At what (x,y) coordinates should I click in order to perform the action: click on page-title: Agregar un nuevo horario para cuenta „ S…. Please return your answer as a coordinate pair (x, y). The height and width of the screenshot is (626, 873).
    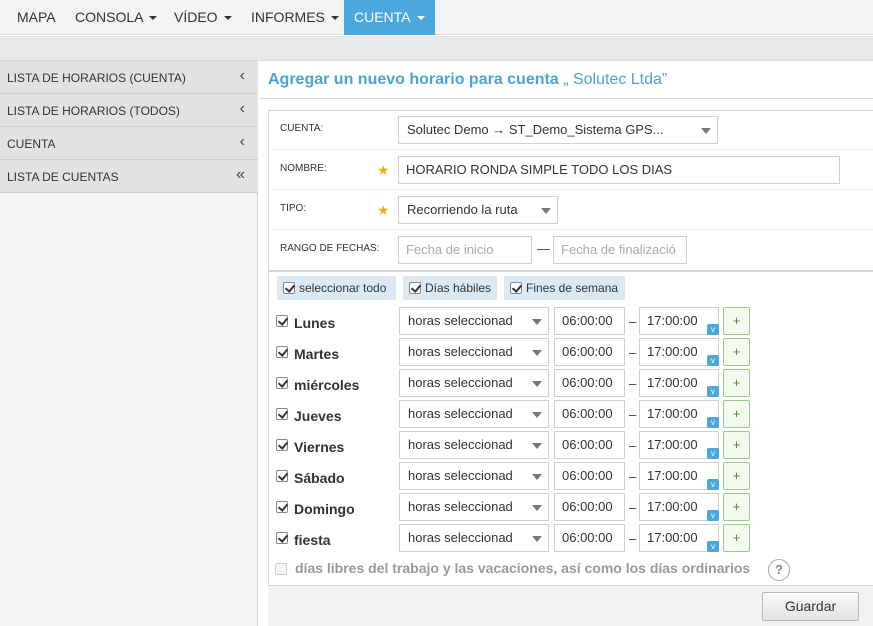
    Looking at the image, I should click on (468, 79).